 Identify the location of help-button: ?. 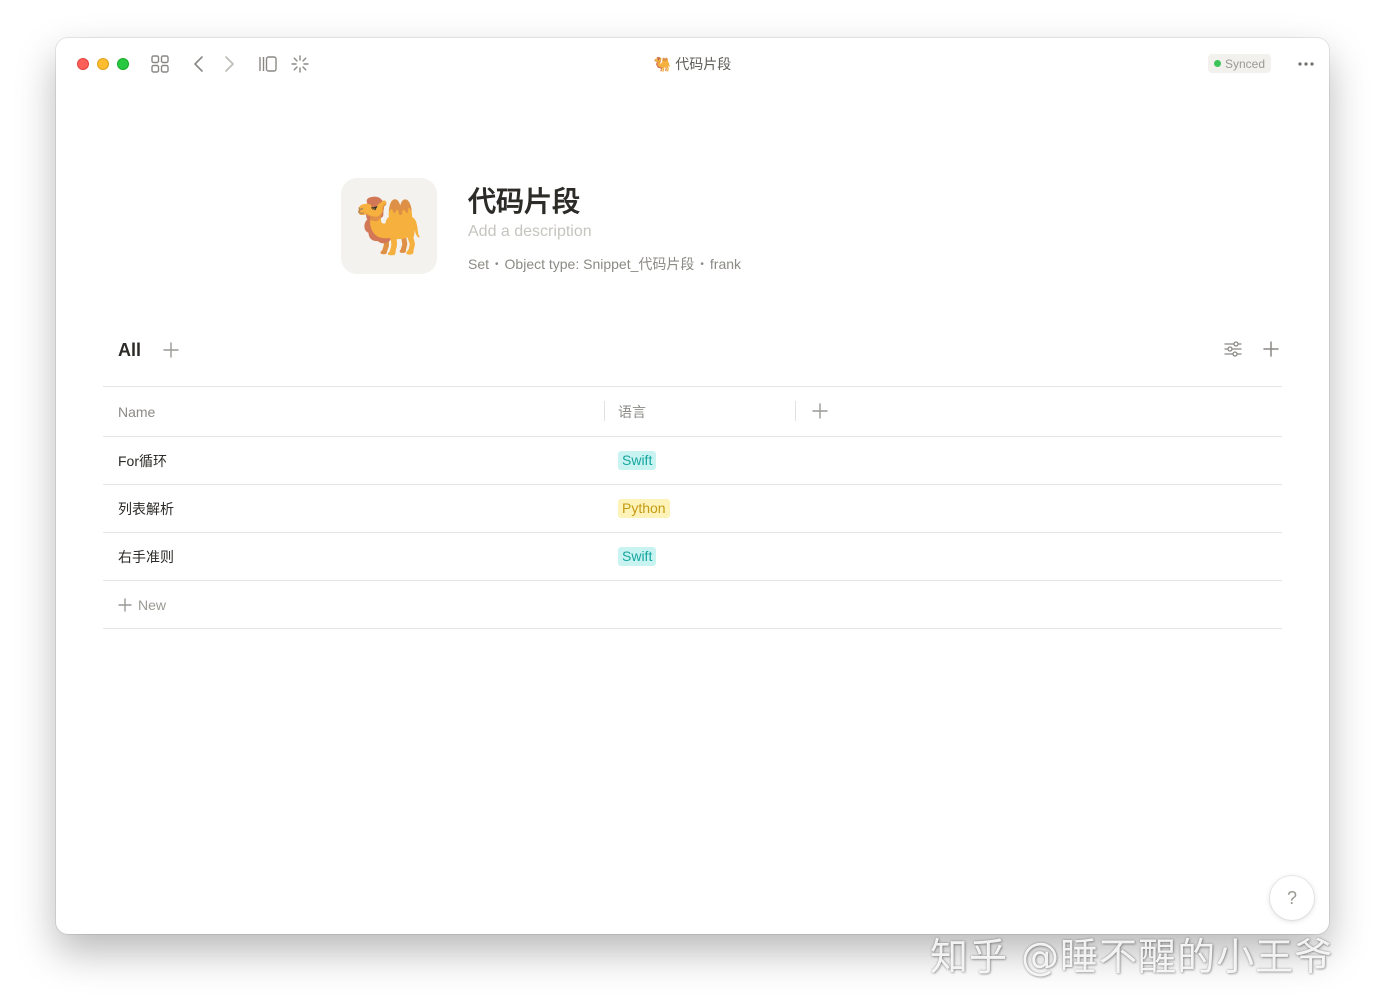
(1292, 898).